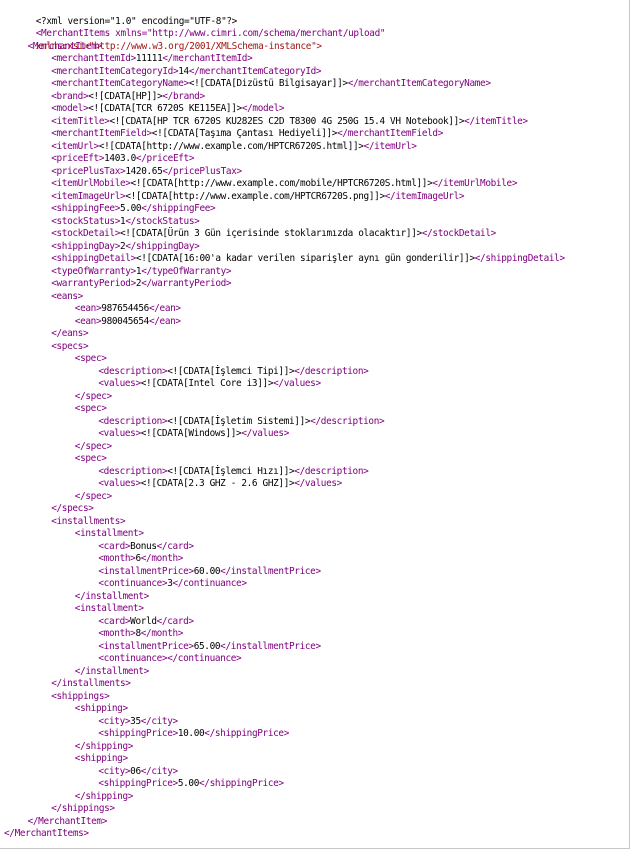 The height and width of the screenshot is (853, 636). Describe the element at coordinates (316, 684) in the screenshot. I see `xml-code-line: </installments>` at that location.